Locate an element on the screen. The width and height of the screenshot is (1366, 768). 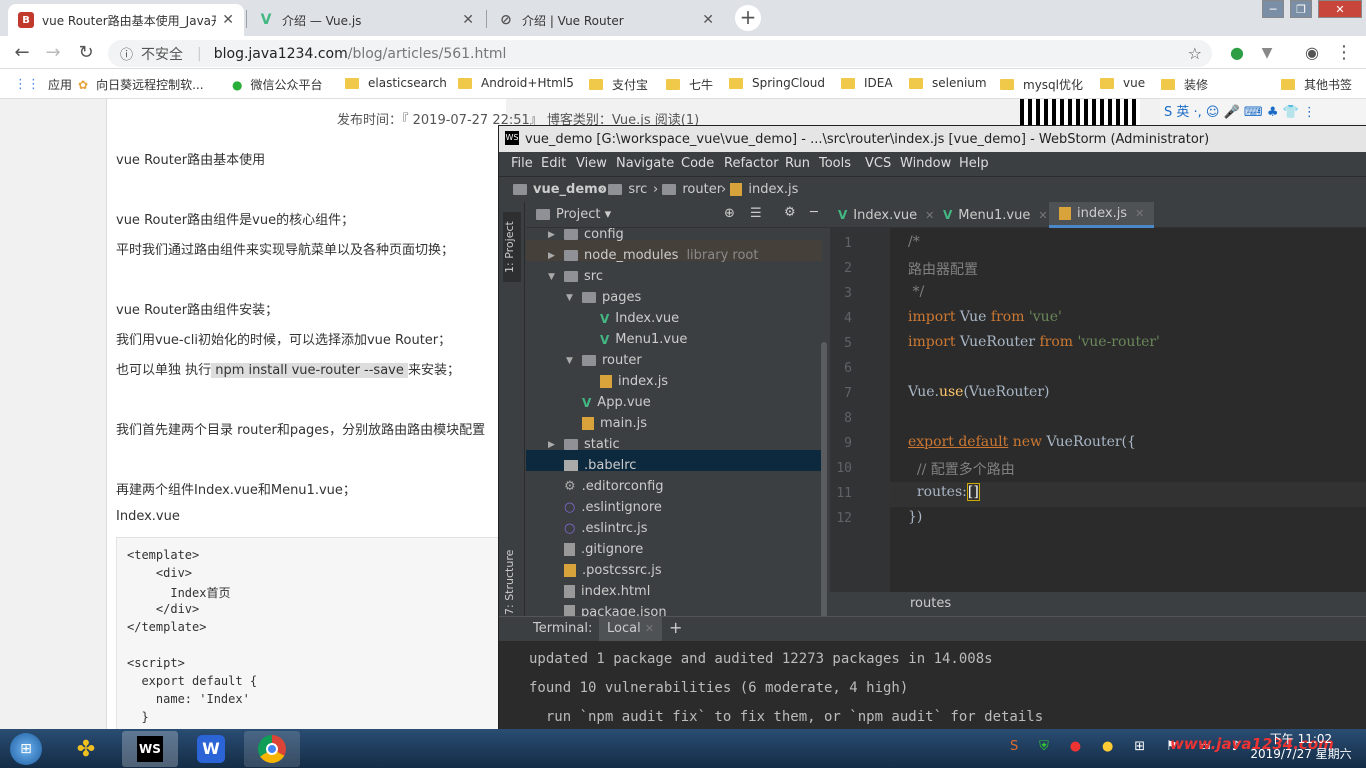
hide-panel-icon: ─ is located at coordinates (814, 212).